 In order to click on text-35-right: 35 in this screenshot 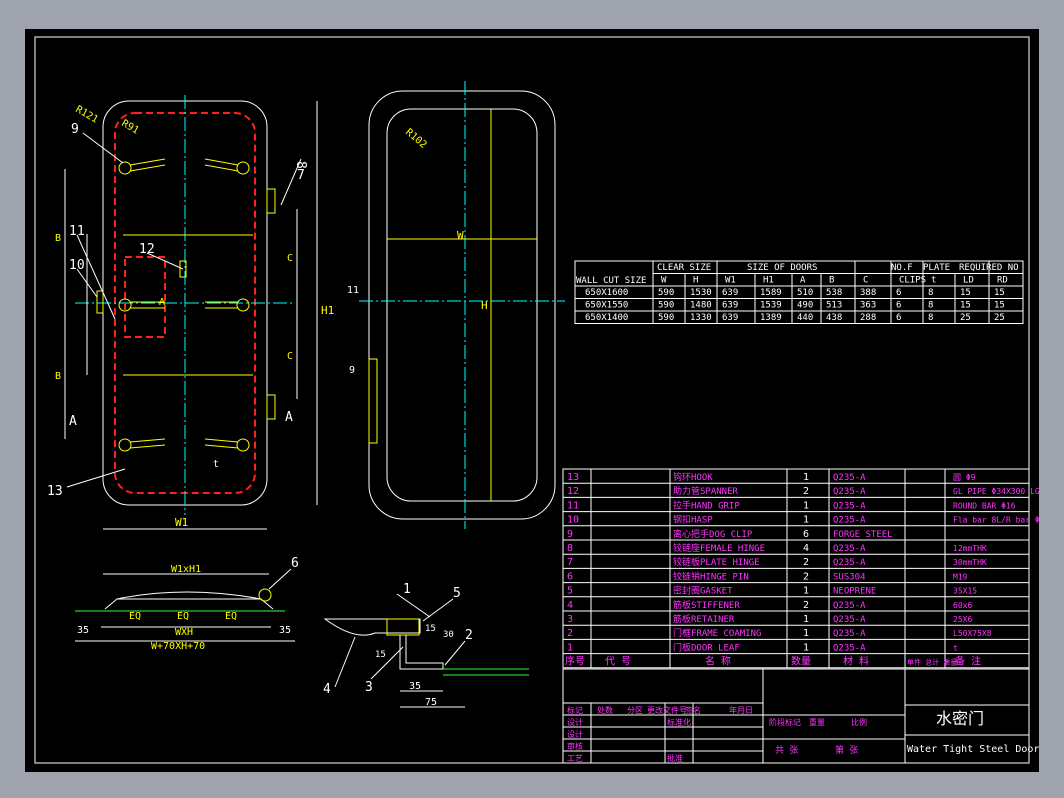, I will do `click(285, 630)`.